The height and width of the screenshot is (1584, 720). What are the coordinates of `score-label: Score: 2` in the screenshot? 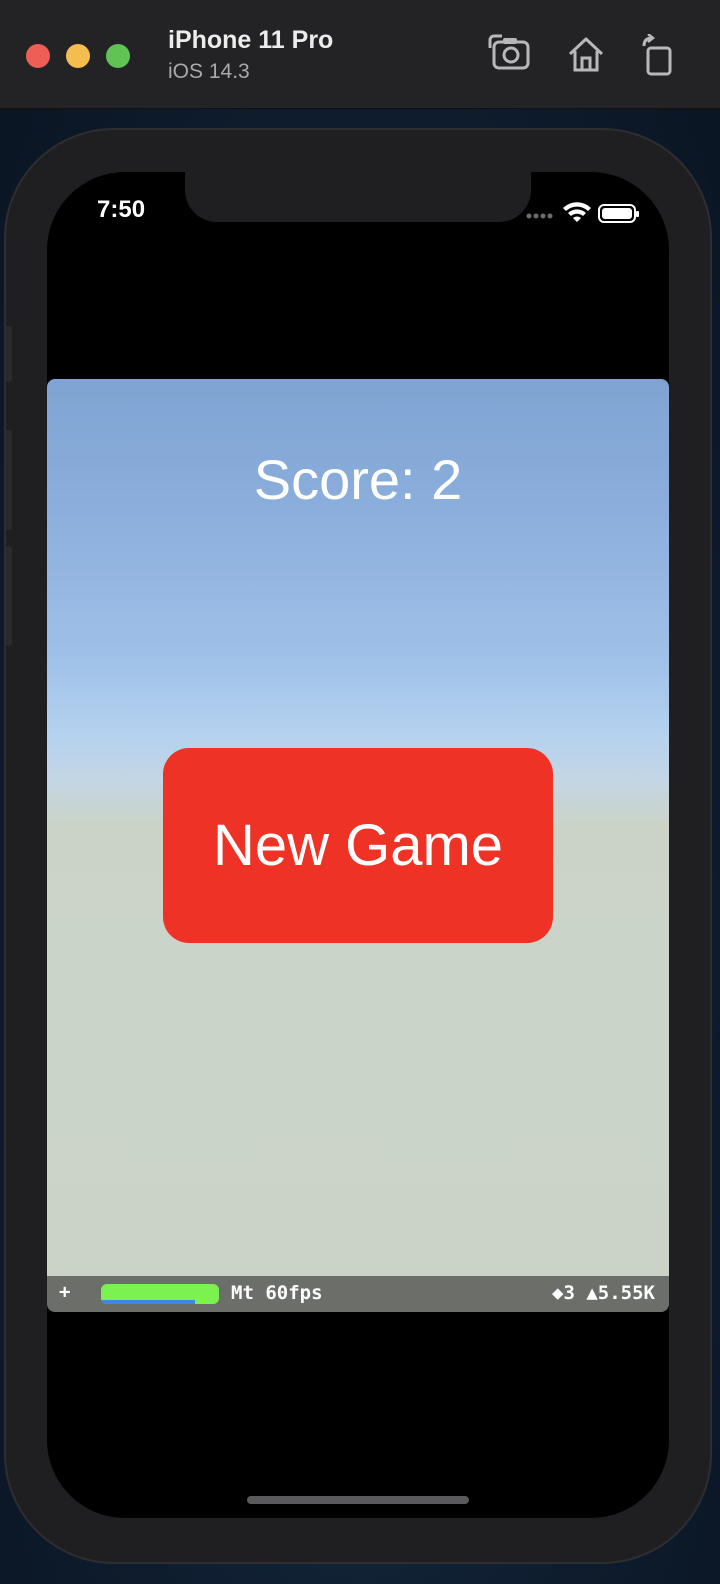 It's located at (358, 479).